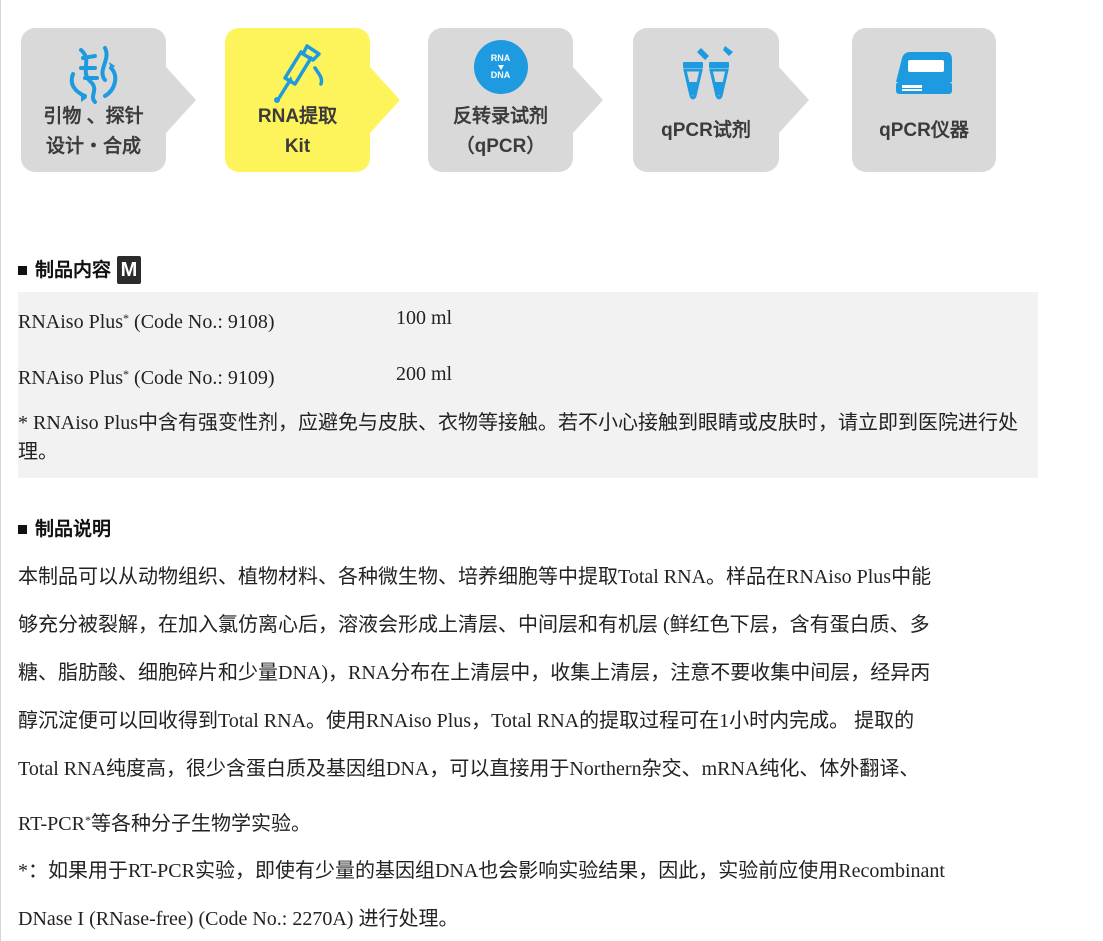 This screenshot has width=1103, height=941. Describe the element at coordinates (204, 378) in the screenshot. I see `item-code: (Code No.: 9109)` at that location.